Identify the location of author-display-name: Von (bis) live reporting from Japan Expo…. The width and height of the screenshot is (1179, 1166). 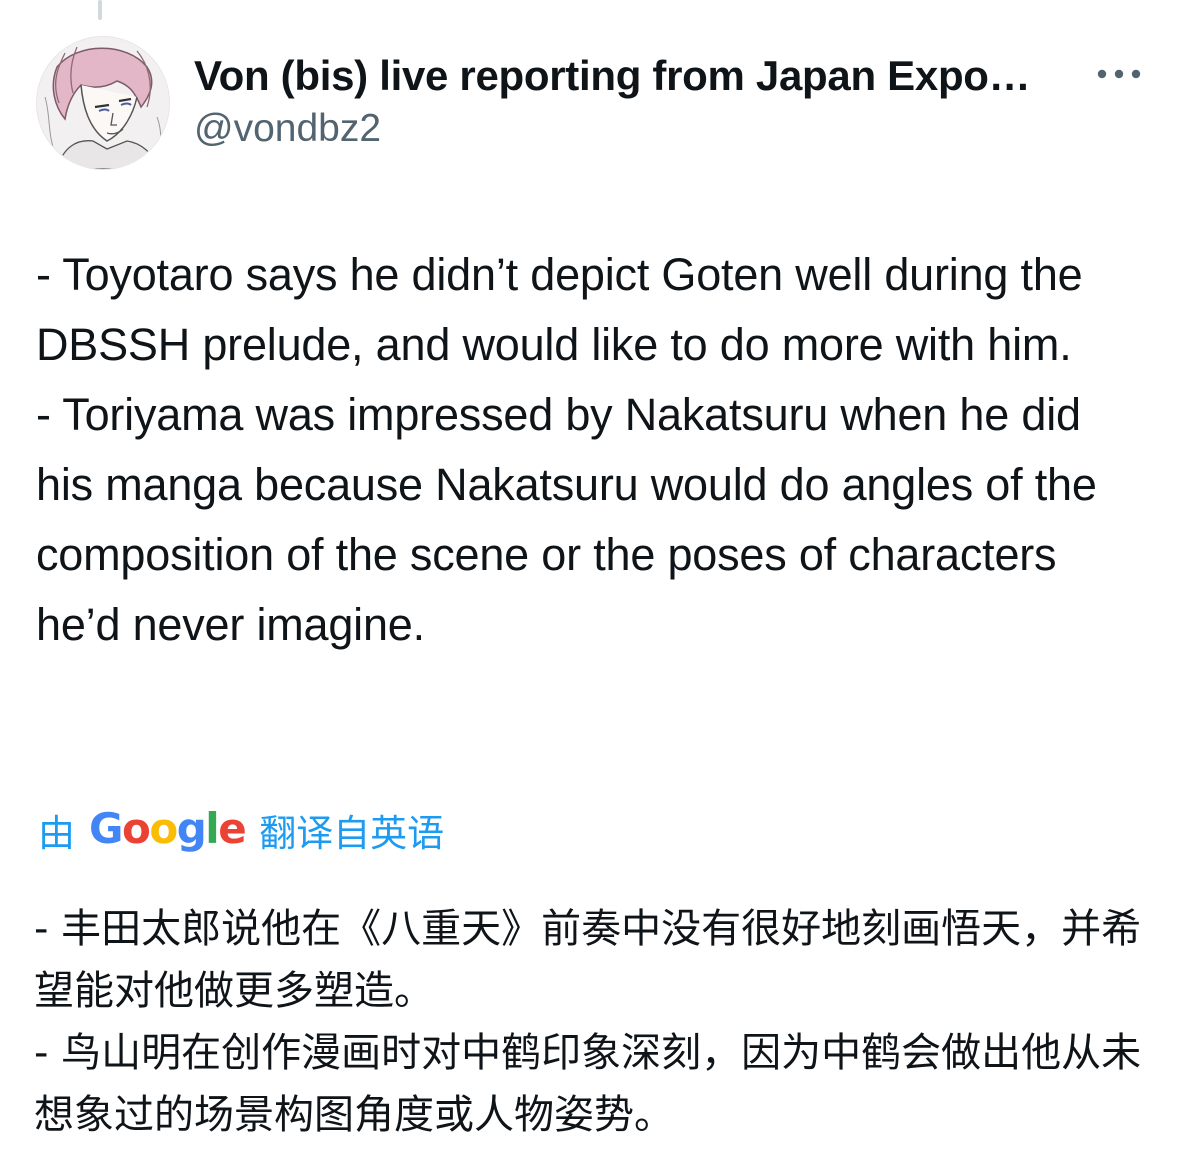
(634, 76).